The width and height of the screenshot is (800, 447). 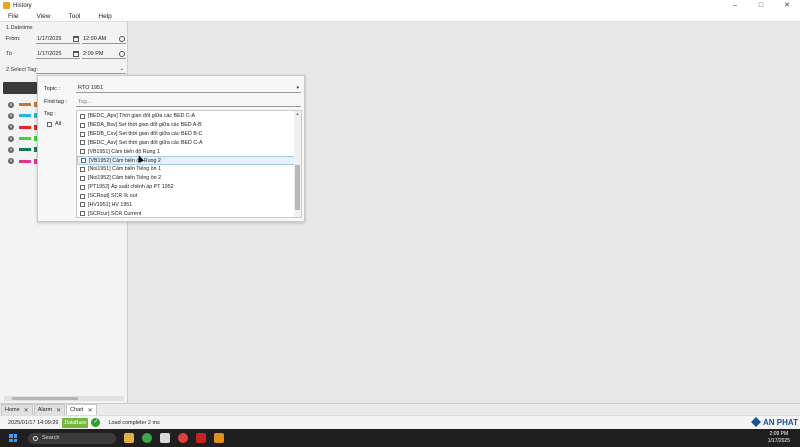 What do you see at coordinates (129, 438) in the screenshot?
I see `file-explorer-icon` at bounding box center [129, 438].